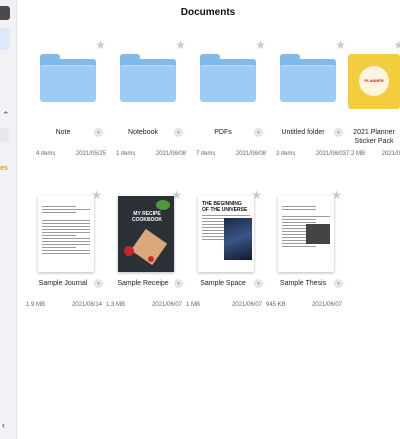 The width and height of the screenshot is (400, 439). I want to click on file-name: Sample Journal, so click(63, 283).